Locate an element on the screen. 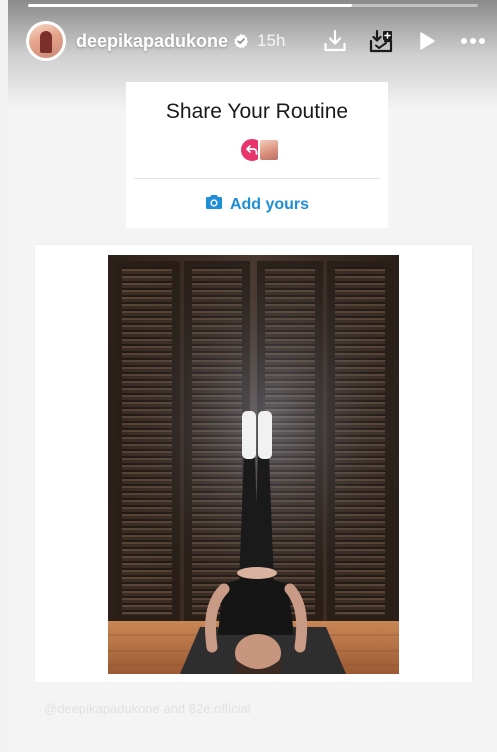  avatar is located at coordinates (46, 41).